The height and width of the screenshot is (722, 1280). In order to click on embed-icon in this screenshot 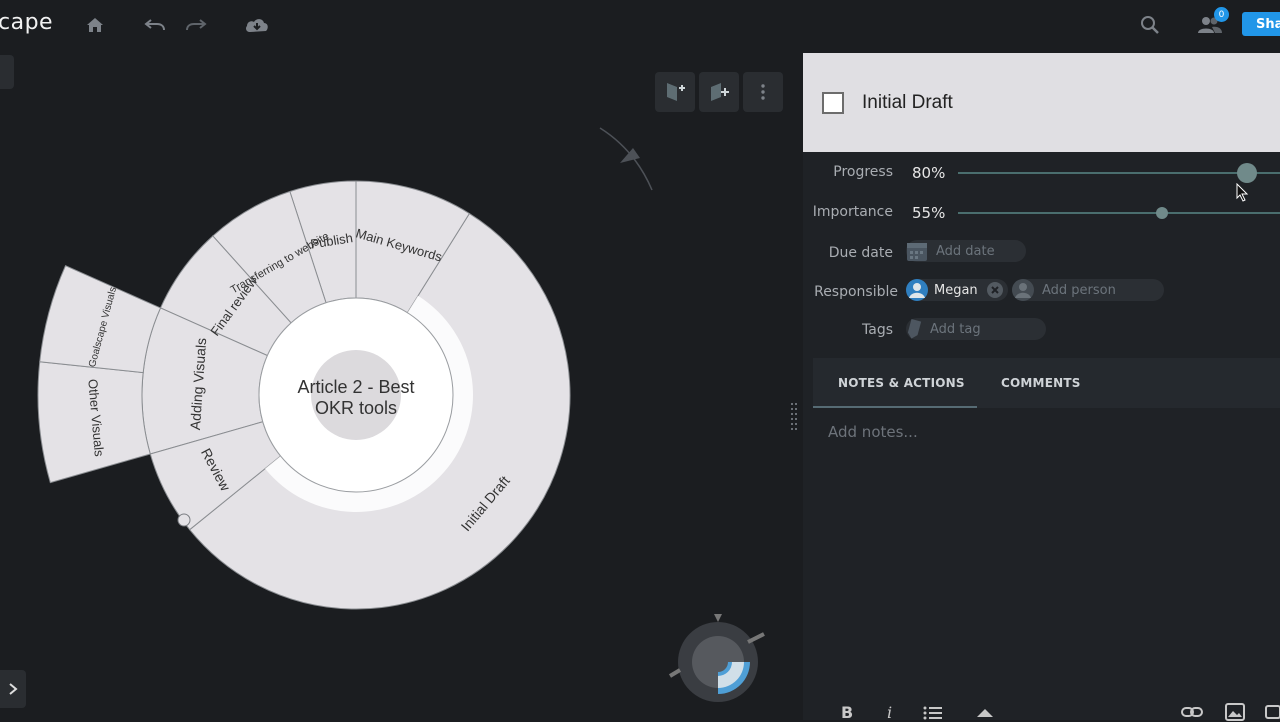, I will do `click(1272, 712)`.